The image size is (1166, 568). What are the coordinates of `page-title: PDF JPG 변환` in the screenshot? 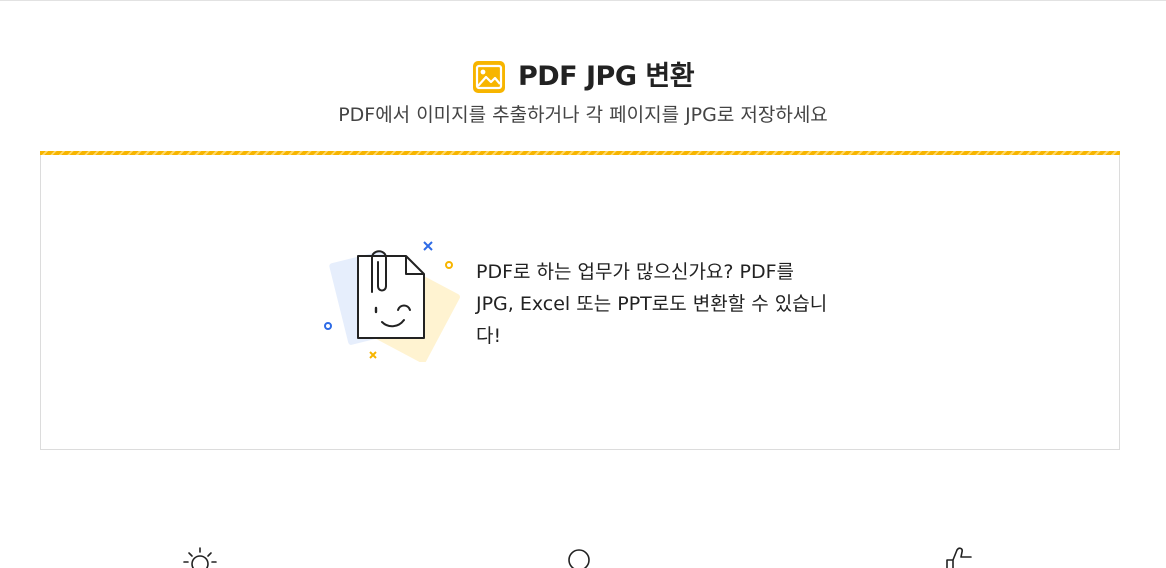 It's located at (606, 76).